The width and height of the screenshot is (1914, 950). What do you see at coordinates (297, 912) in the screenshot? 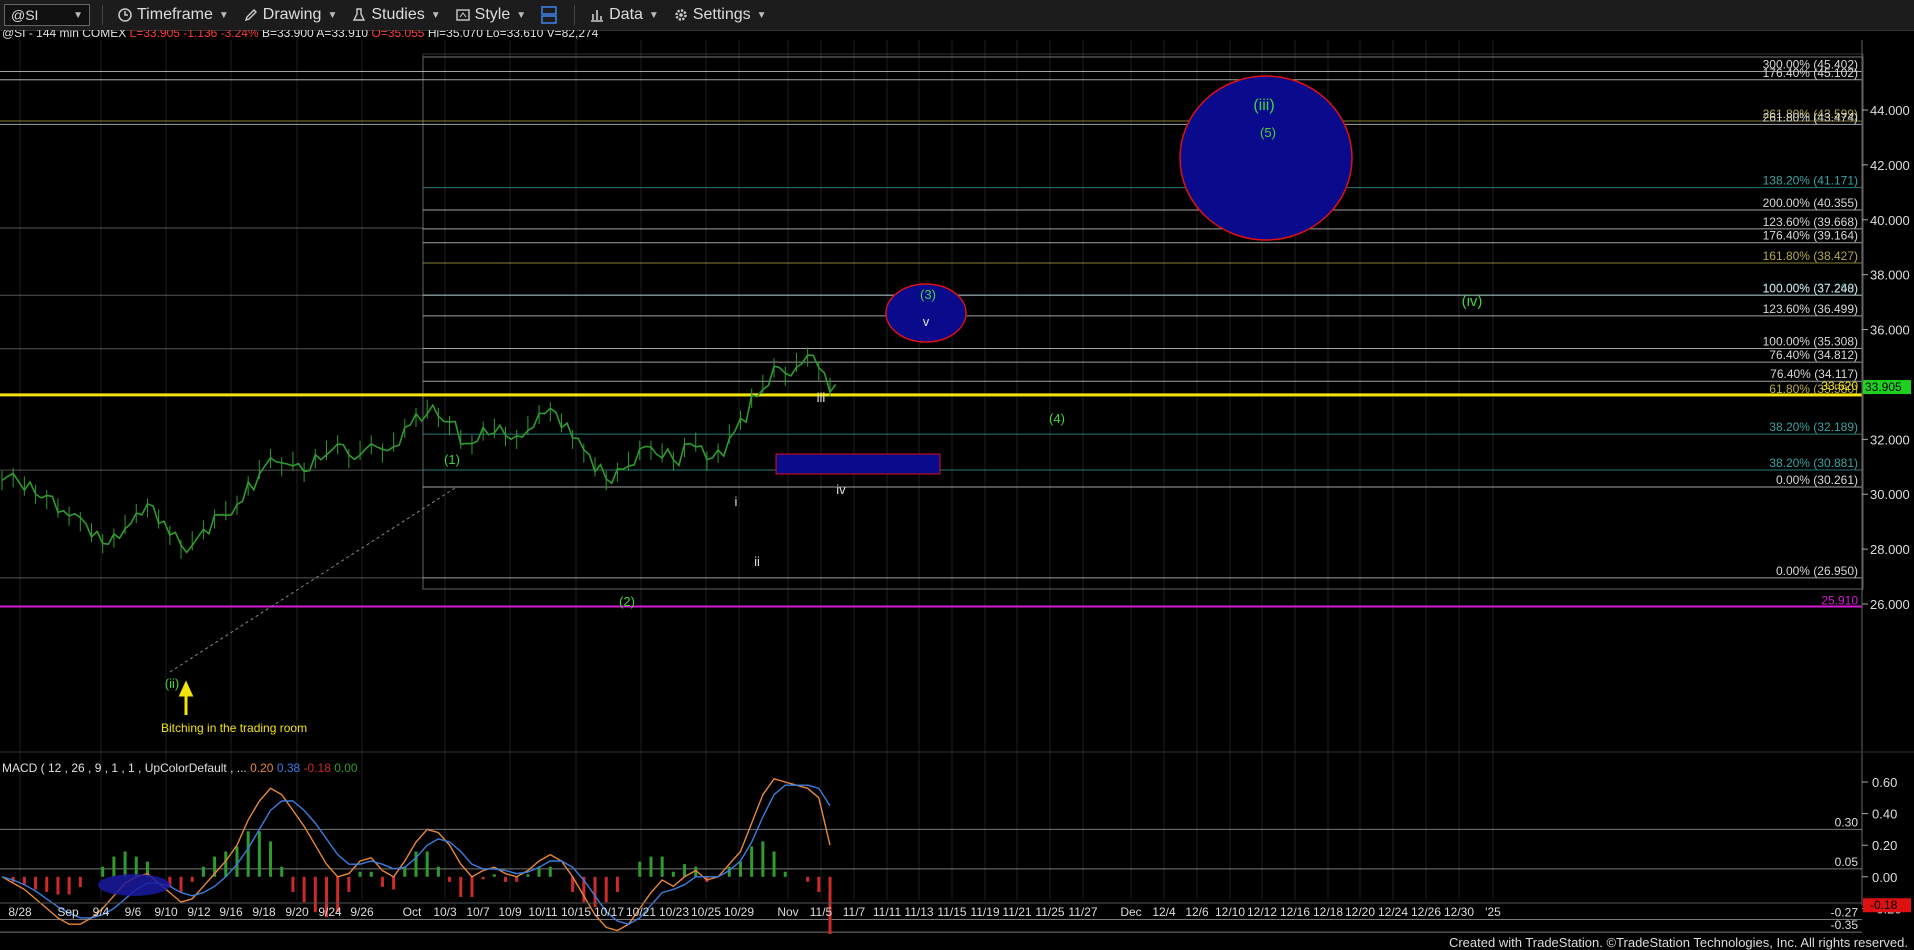
I see `time-tick-label: 9/20` at bounding box center [297, 912].